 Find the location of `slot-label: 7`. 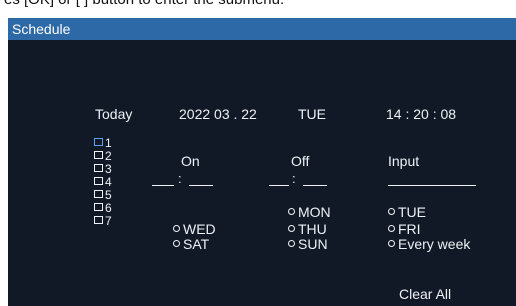

slot-label: 7 is located at coordinates (108, 221).